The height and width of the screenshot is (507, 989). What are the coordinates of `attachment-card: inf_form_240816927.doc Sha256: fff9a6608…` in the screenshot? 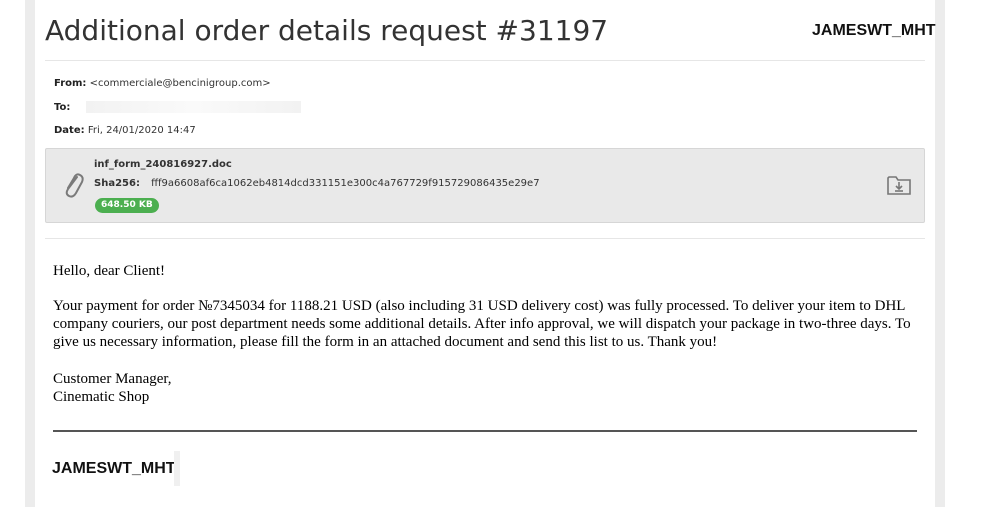 It's located at (485, 185).